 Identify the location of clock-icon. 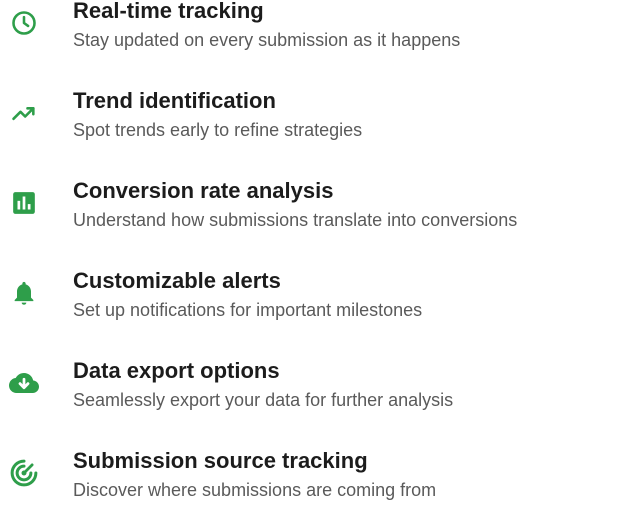
(24, 23).